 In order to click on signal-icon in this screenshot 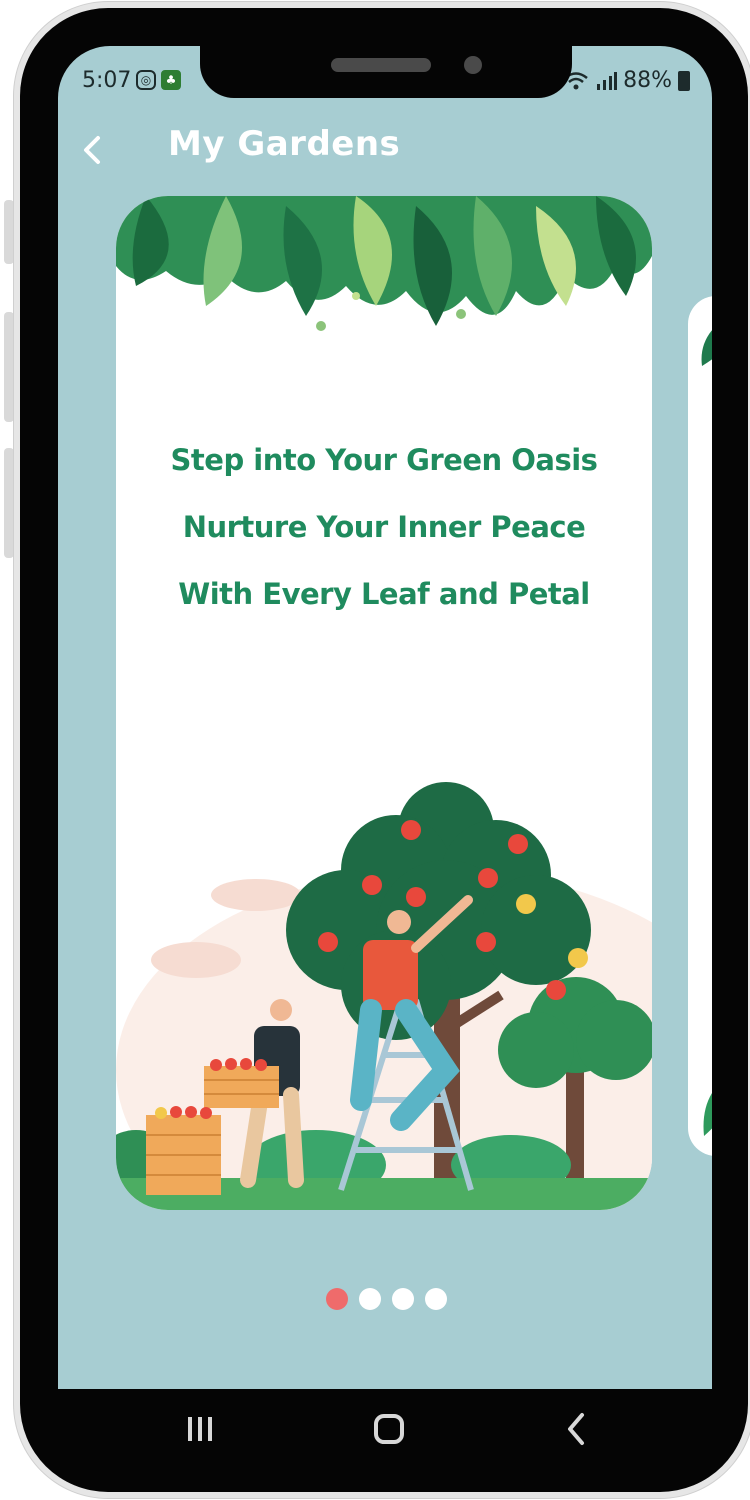, I will do `click(607, 80)`.